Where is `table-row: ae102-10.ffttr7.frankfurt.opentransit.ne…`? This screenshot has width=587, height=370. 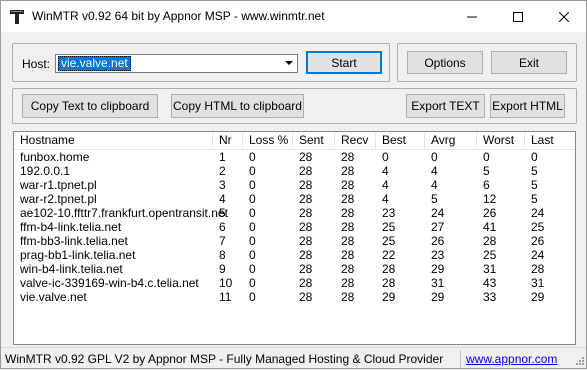
table-row: ae102-10.ffttr7.frankfurt.opentransit.ne… is located at coordinates (294, 213).